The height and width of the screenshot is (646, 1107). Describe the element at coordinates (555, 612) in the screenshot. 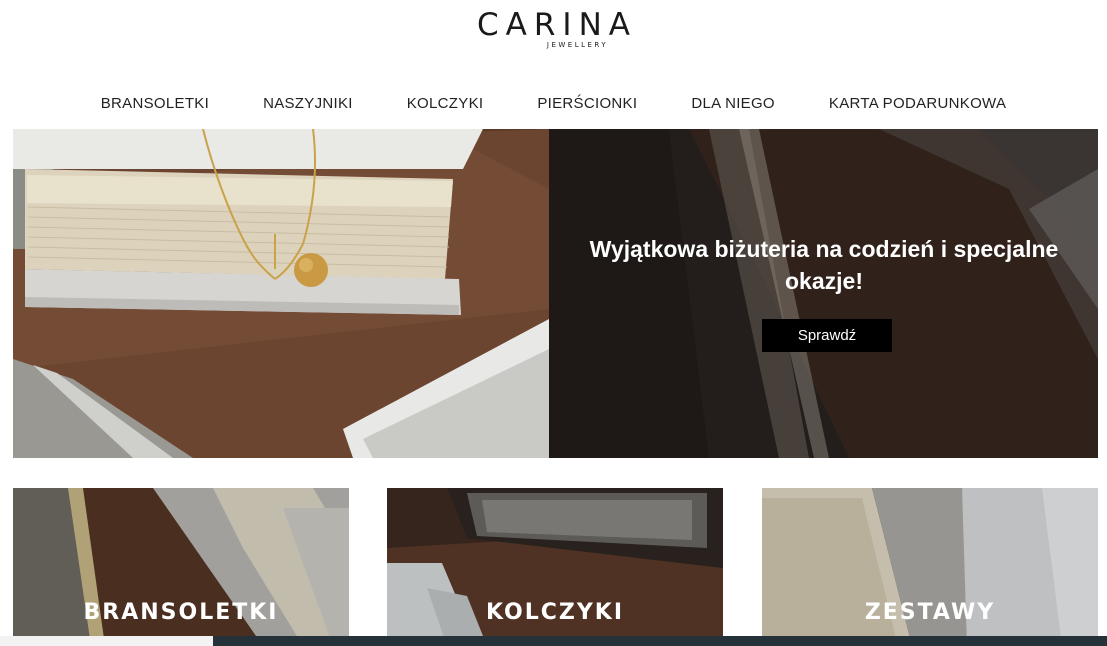

I see `tile-kolczyki-label: KOLCZYKI` at that location.